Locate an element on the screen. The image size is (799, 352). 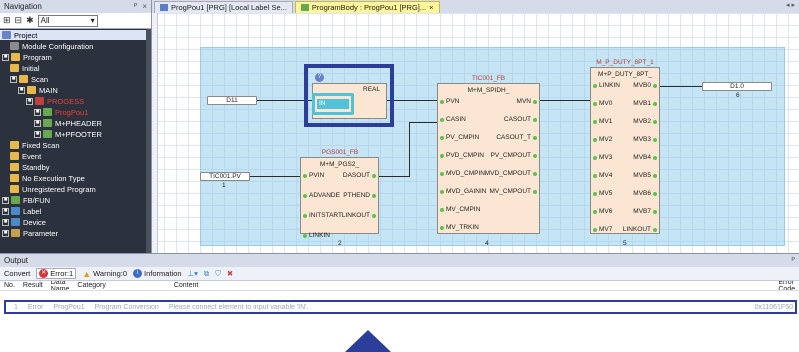
tree-item: ■ M+PHEADER is located at coordinates (51, 123).